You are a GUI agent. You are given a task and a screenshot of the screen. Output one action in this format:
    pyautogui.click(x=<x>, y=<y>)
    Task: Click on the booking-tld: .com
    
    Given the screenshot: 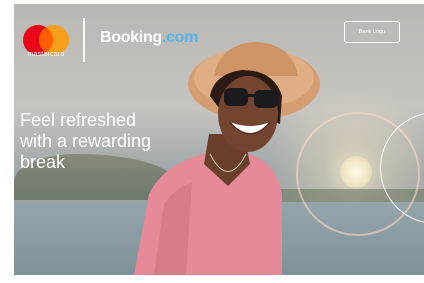 What is the action you would take?
    pyautogui.click(x=180, y=37)
    